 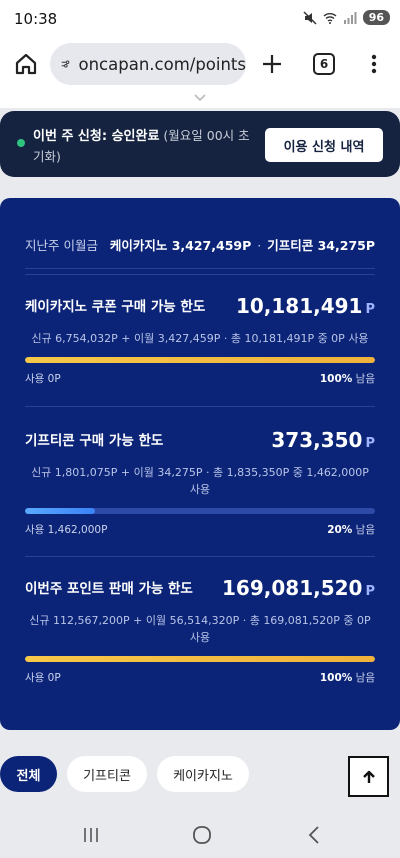 I want to click on scroll-to-top-button, so click(x=368, y=776).